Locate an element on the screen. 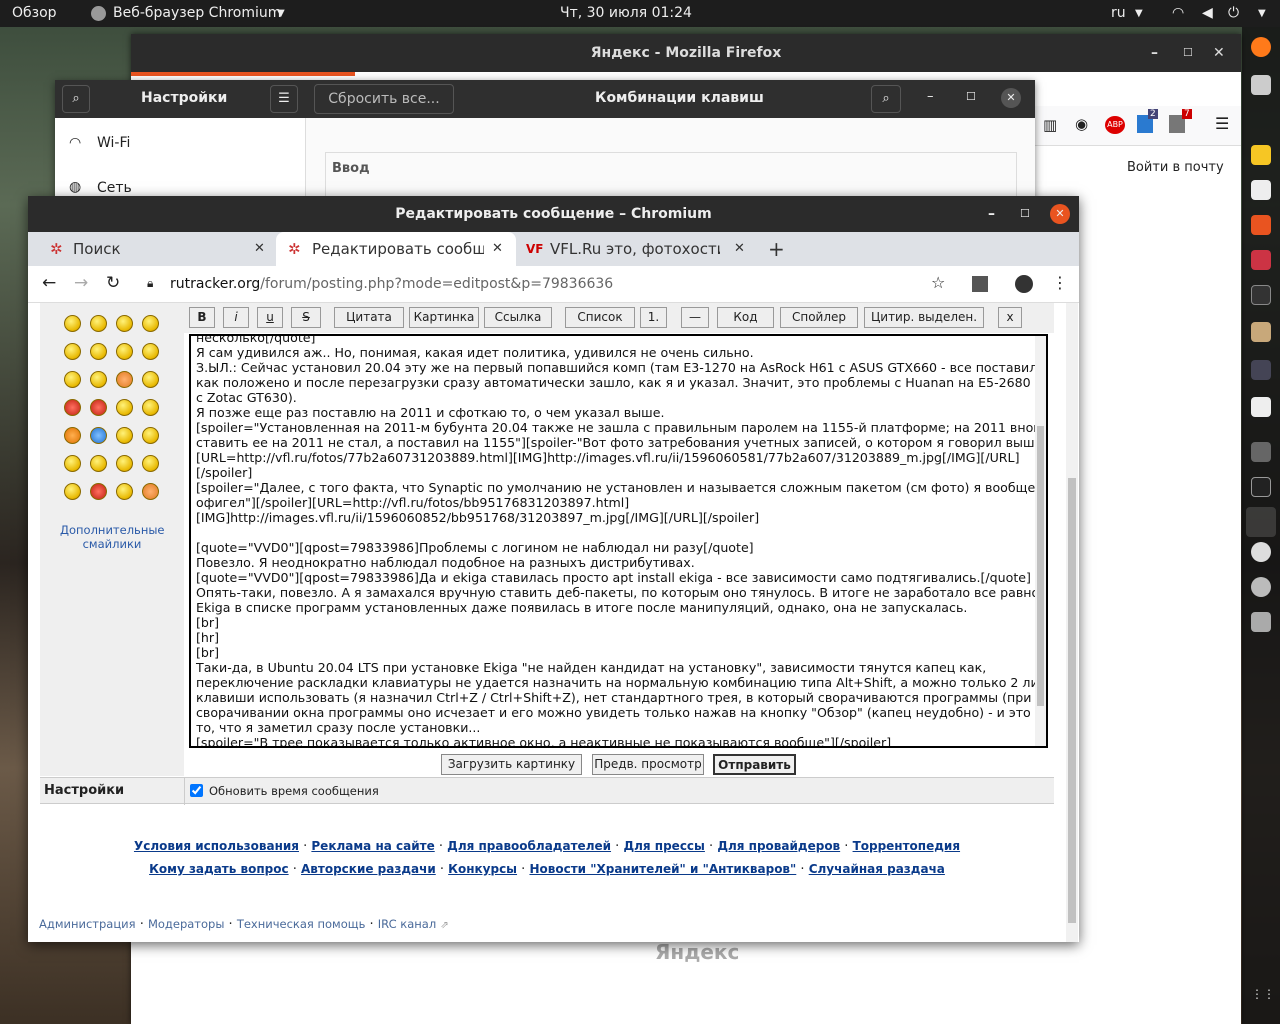 The image size is (1280, 1024). footer-link: Для правообладателей is located at coordinates (529, 846).